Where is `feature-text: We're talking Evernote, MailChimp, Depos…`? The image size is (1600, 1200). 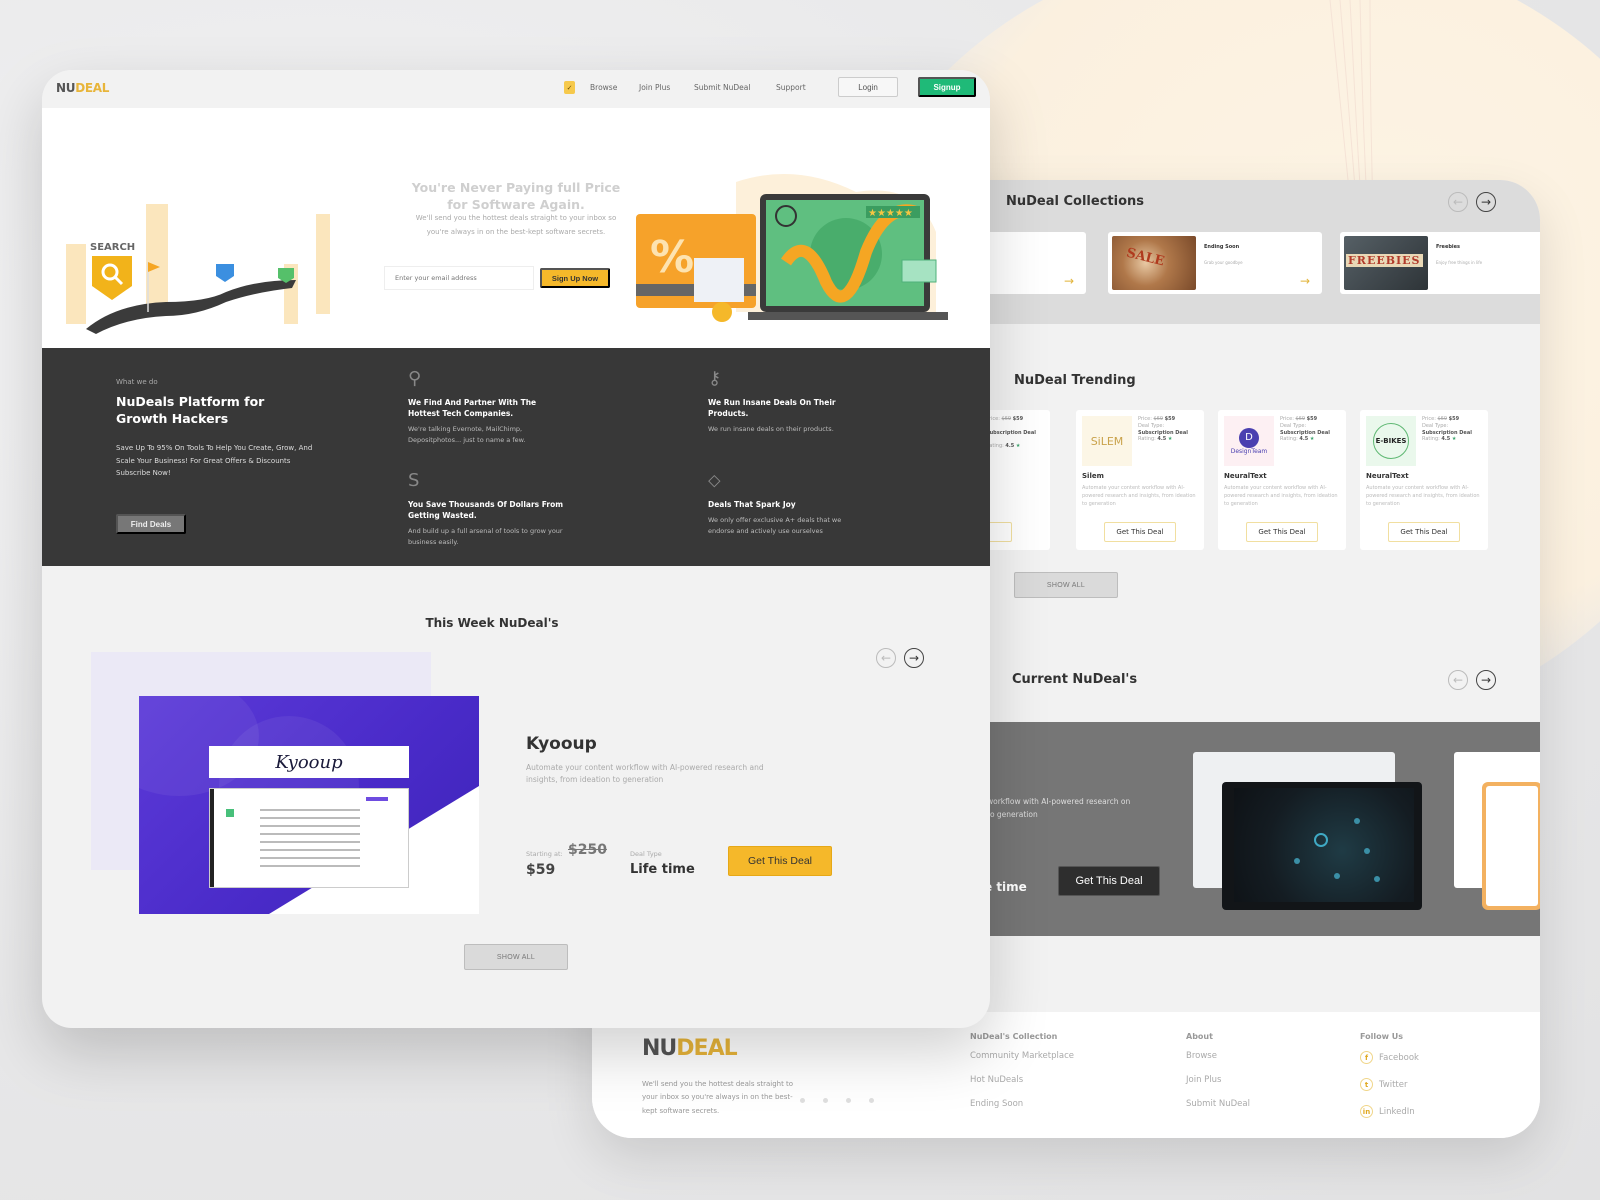 feature-text: We're talking Evernote, MailChimp, Depos… is located at coordinates (467, 434).